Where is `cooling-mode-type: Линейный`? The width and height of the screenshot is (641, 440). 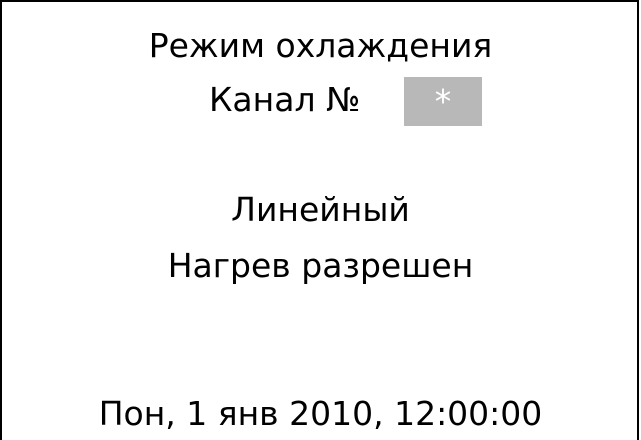 cooling-mode-type: Линейный is located at coordinates (320, 209).